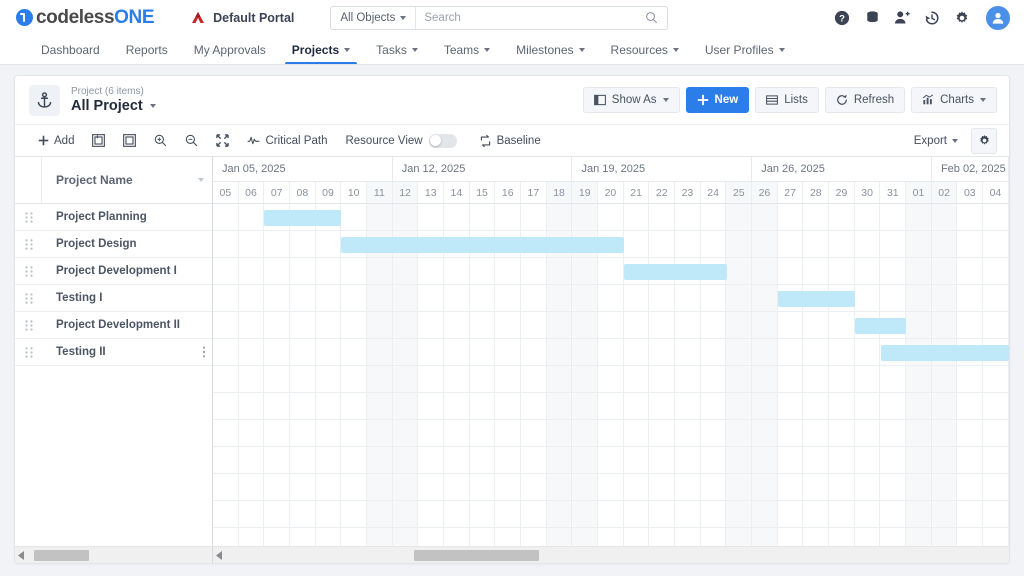 Image resolution: width=1024 pixels, height=576 pixels. I want to click on timeline-scrollbar, so click(611, 554).